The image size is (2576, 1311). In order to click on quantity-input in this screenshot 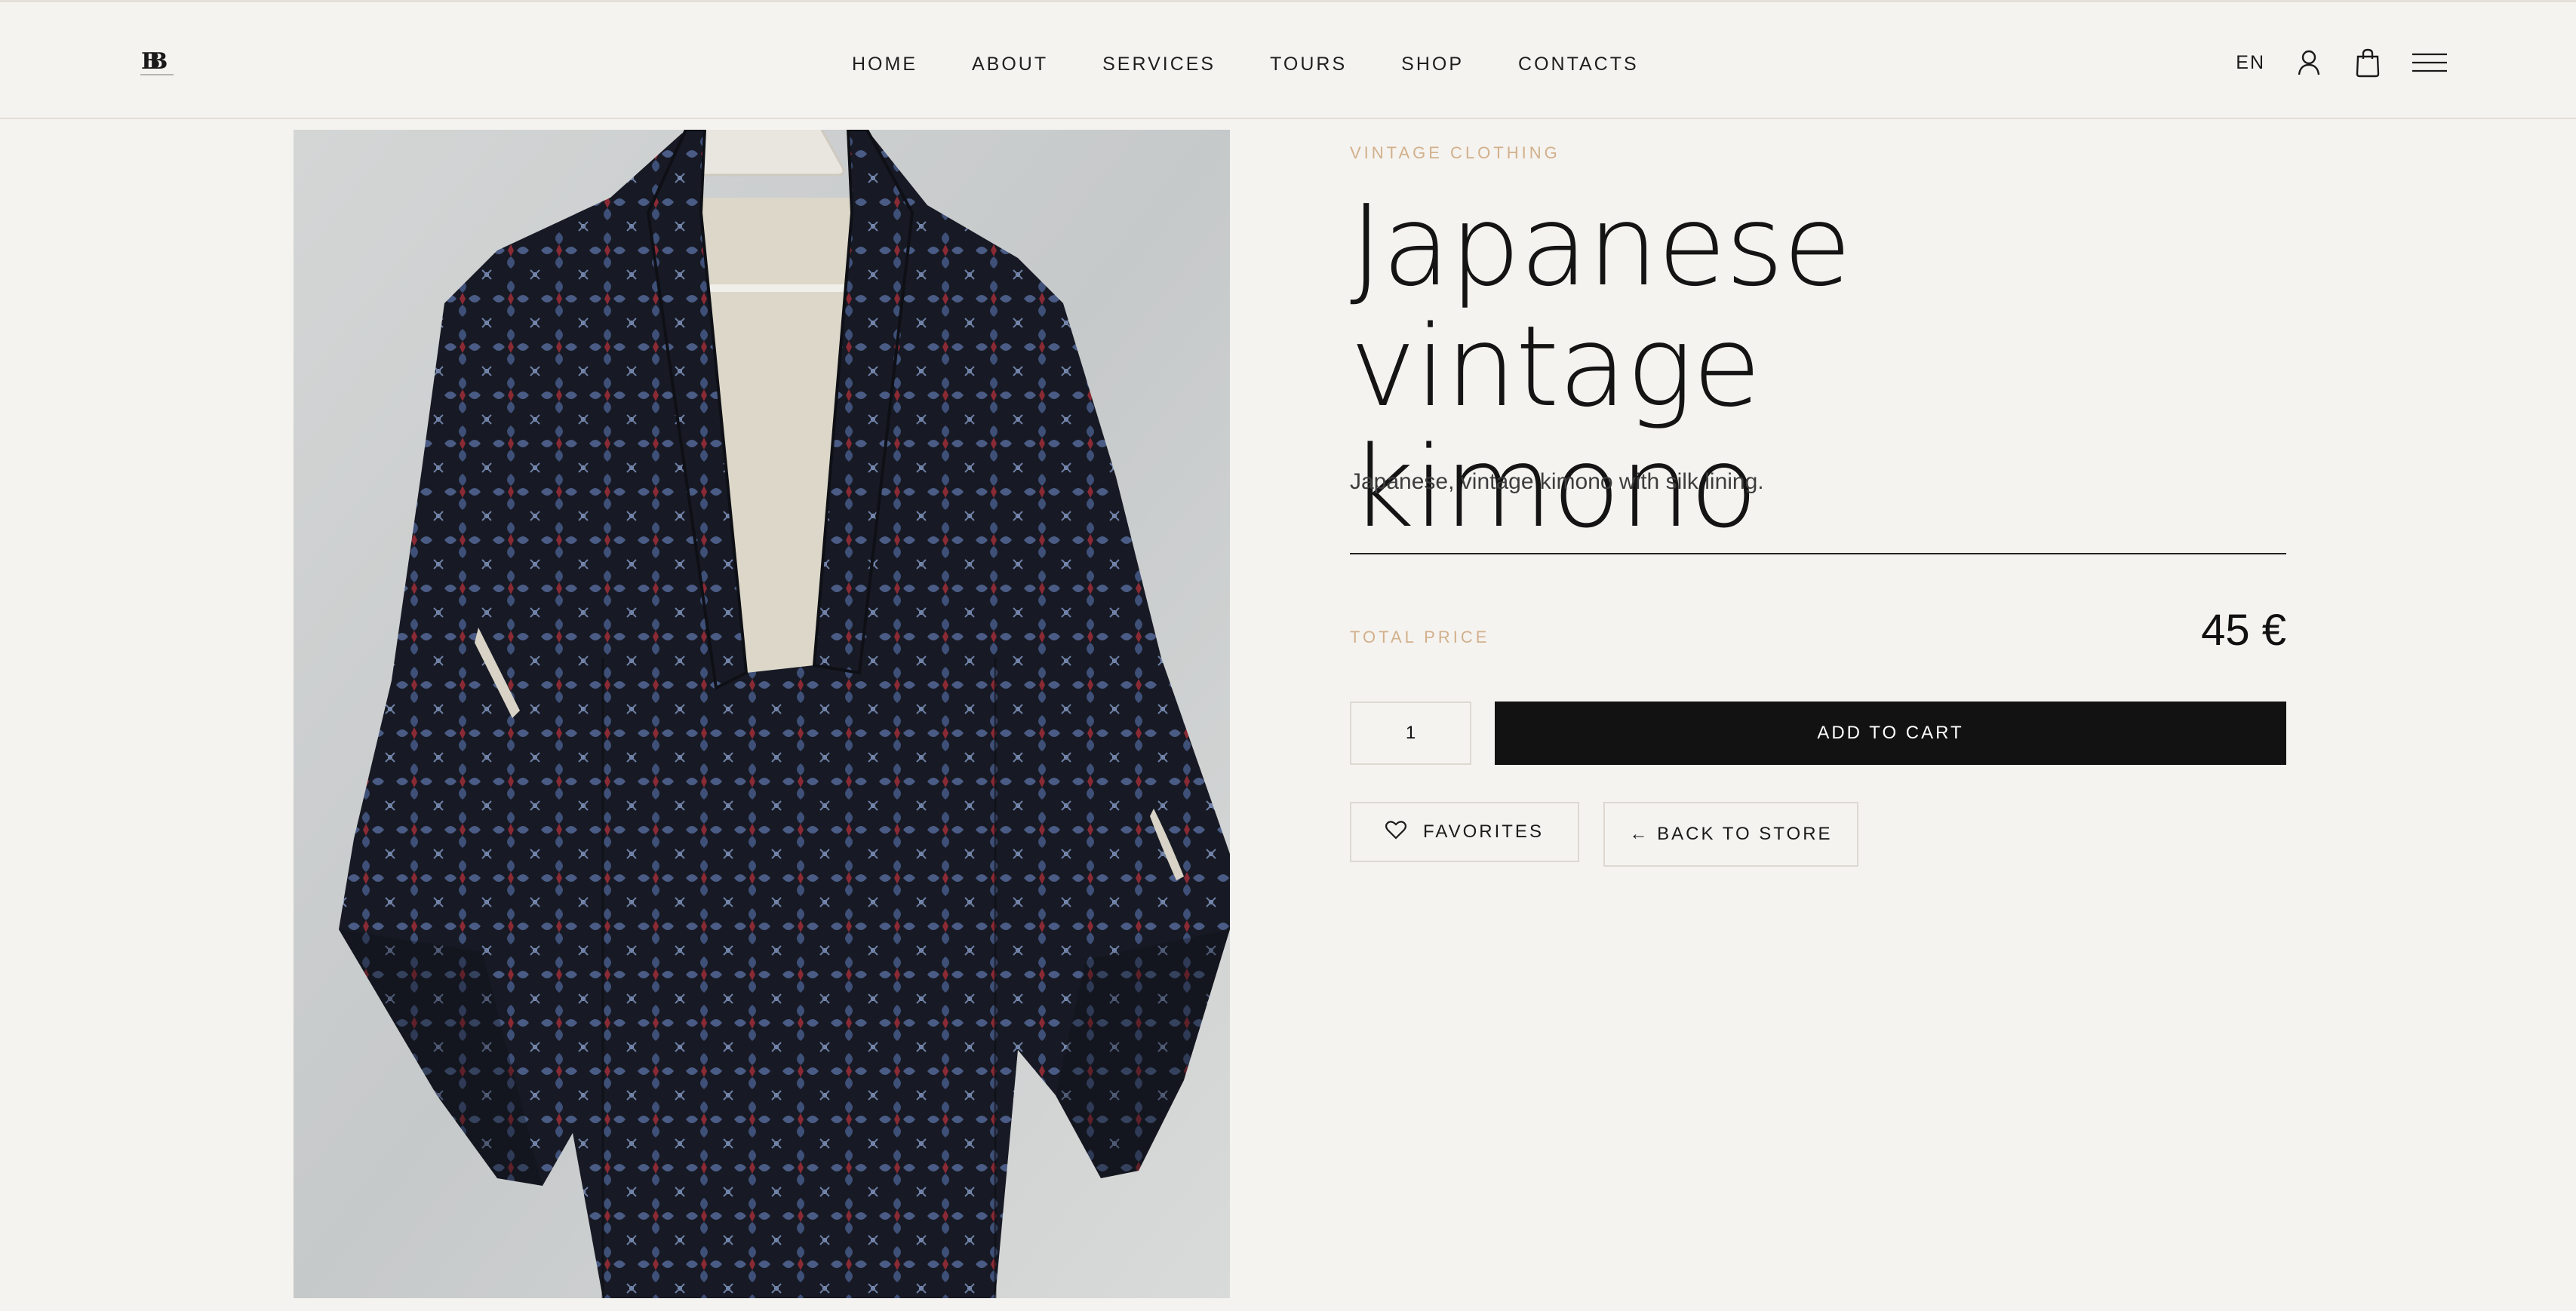, I will do `click(1410, 733)`.